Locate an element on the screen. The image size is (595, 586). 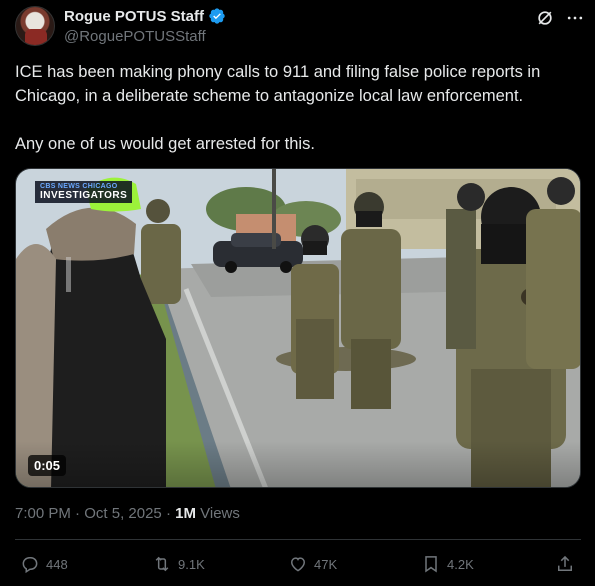
bookmark-icon is located at coordinates (431, 564).